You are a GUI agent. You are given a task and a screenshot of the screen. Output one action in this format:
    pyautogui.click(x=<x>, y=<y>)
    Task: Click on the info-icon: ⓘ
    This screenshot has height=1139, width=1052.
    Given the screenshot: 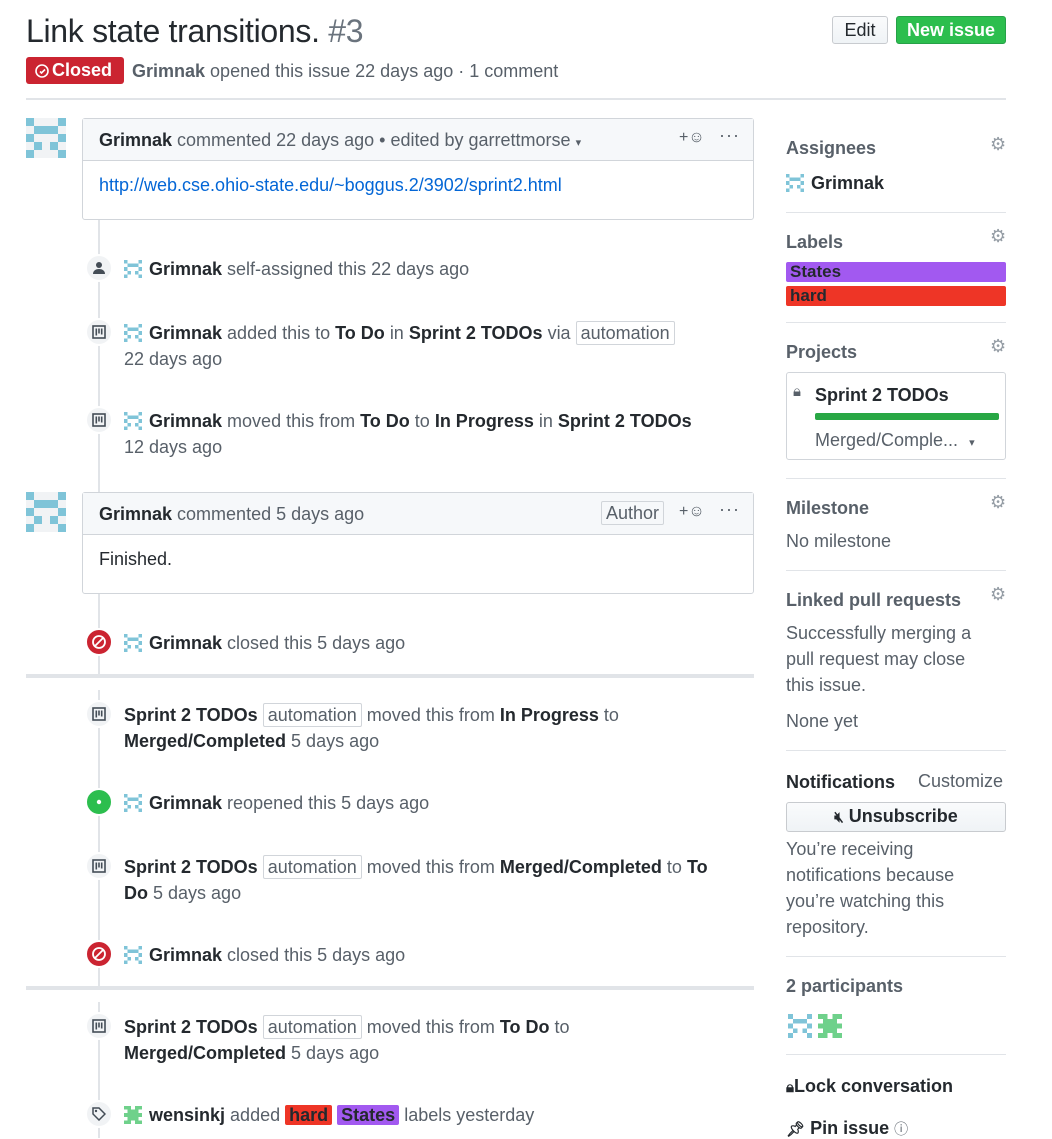 What is the action you would take?
    pyautogui.click(x=901, y=1129)
    